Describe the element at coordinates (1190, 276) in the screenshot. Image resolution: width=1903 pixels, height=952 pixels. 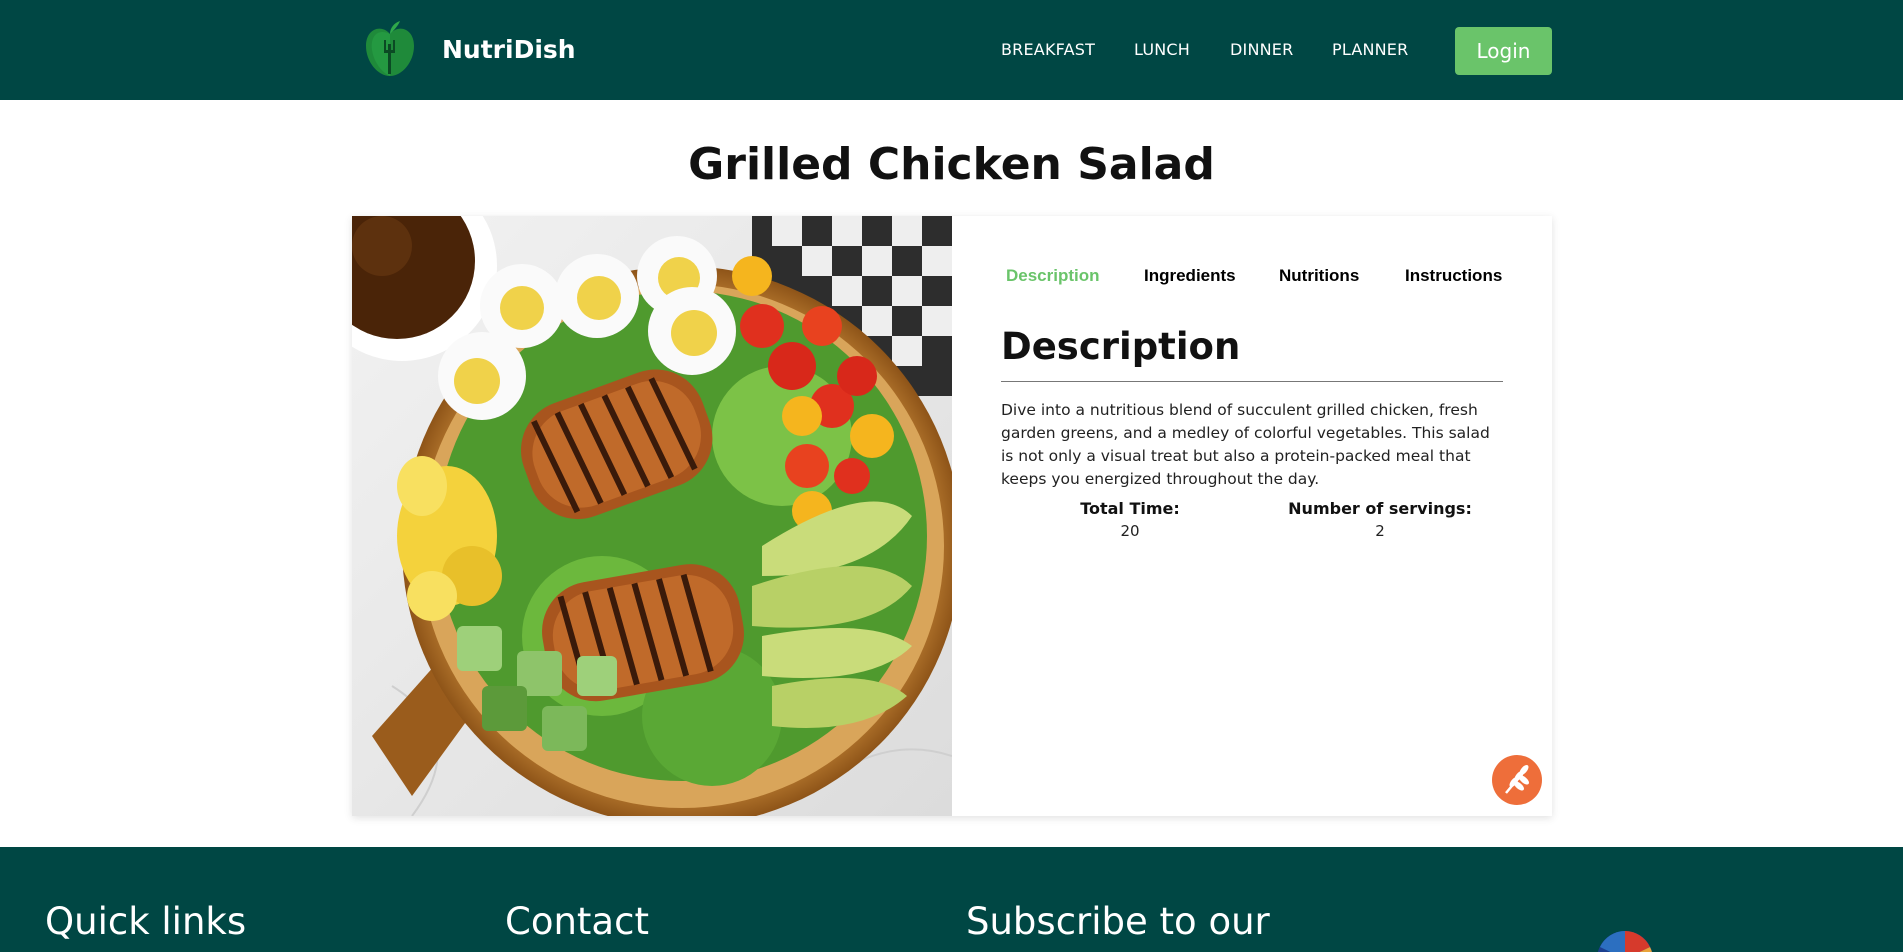
I see `tab-ingredients: Ingredients` at that location.